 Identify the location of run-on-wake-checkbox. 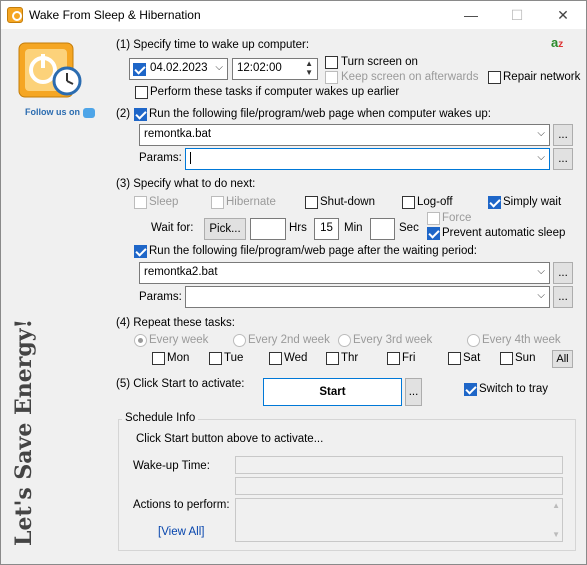
(140, 114).